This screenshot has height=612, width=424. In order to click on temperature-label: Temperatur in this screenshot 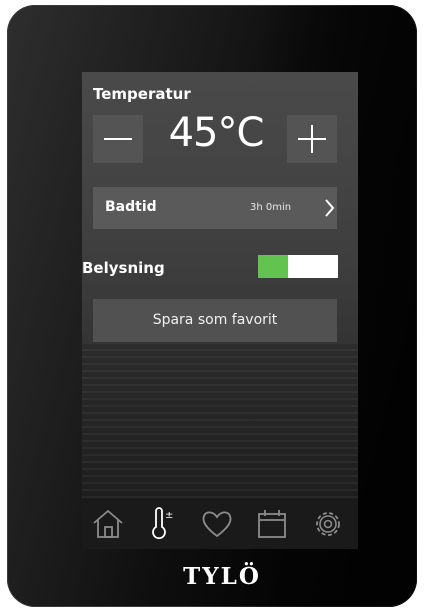, I will do `click(142, 94)`.